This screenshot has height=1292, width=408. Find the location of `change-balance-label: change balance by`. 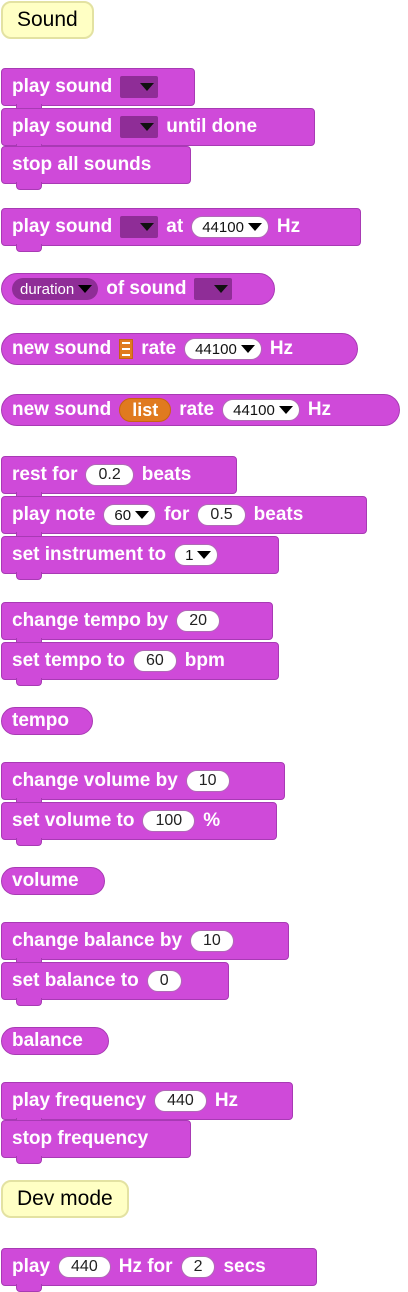

change-balance-label: change balance by is located at coordinates (97, 940).